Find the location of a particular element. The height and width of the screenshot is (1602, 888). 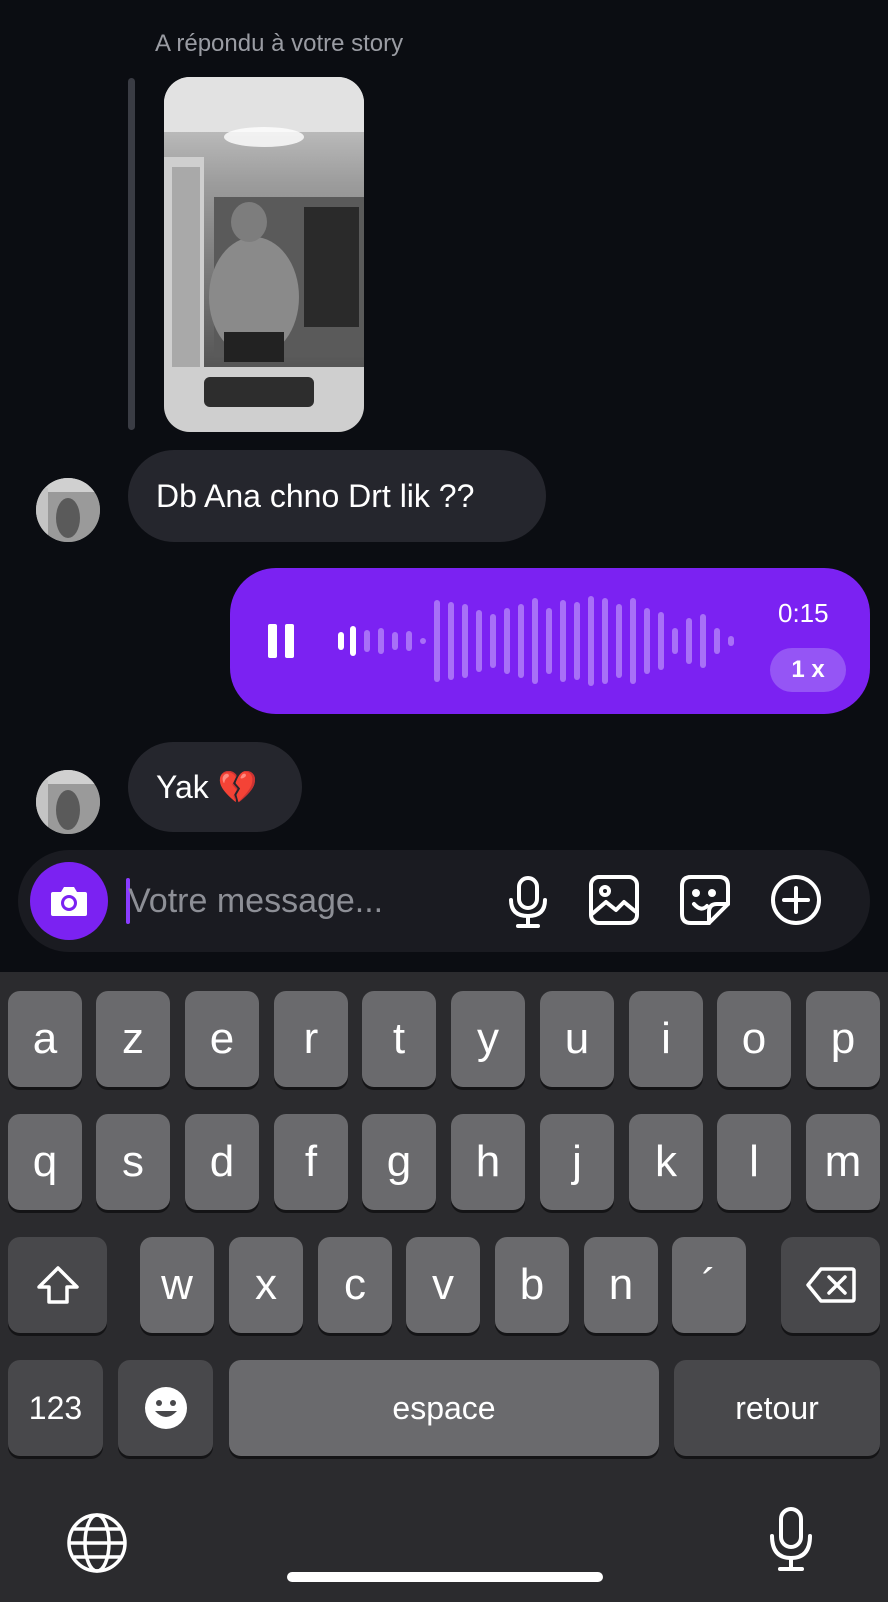

camera-button is located at coordinates (69, 901).